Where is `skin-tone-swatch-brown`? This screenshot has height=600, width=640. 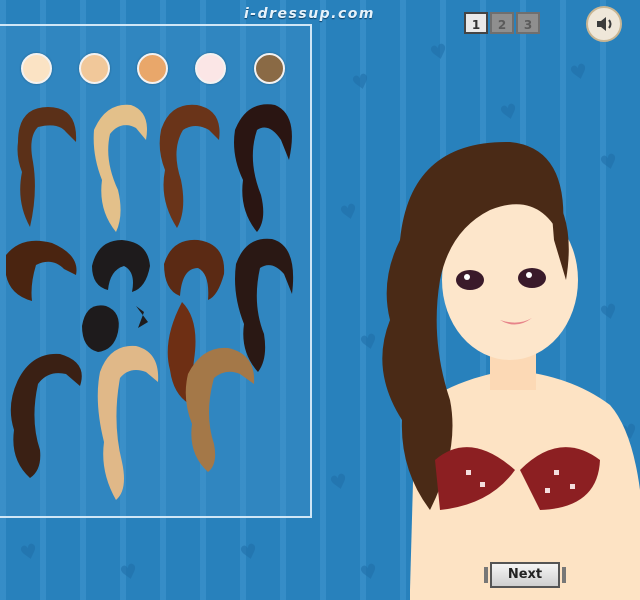
skin-tone-swatch-brown is located at coordinates (269, 68).